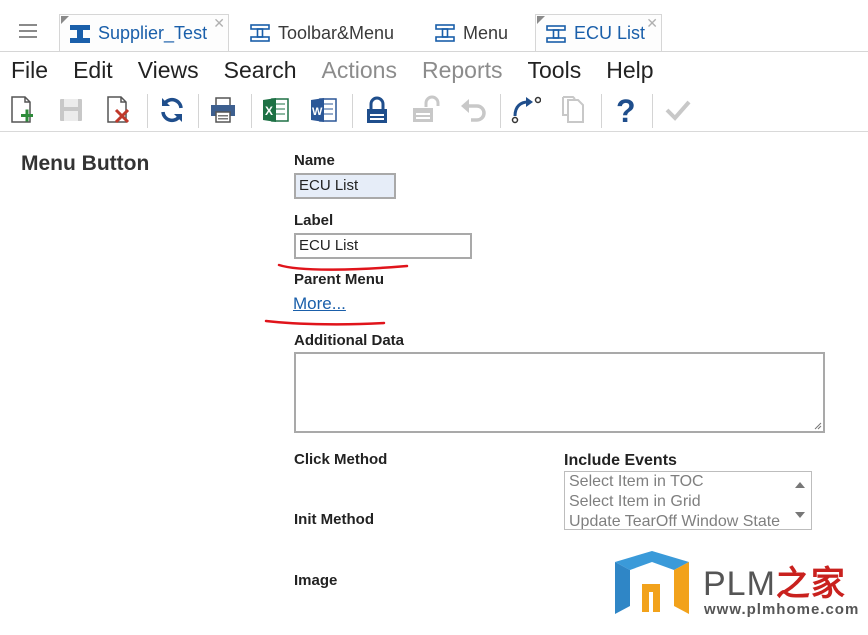 The width and height of the screenshot is (868, 635). Describe the element at coordinates (341, 459) in the screenshot. I see `click-method-label: Click Method` at that location.